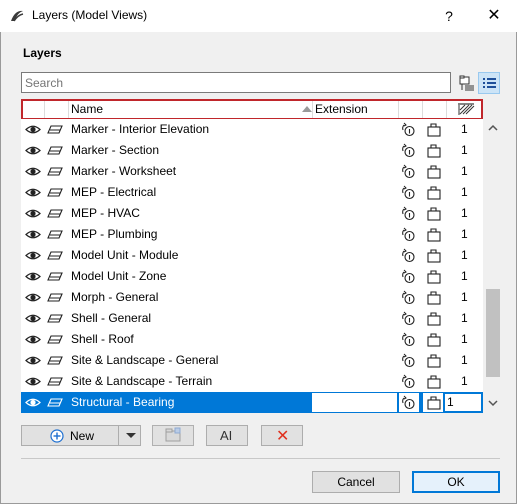 The image size is (517, 504). What do you see at coordinates (494, 16) in the screenshot?
I see `close-window-button: ✕` at bounding box center [494, 16].